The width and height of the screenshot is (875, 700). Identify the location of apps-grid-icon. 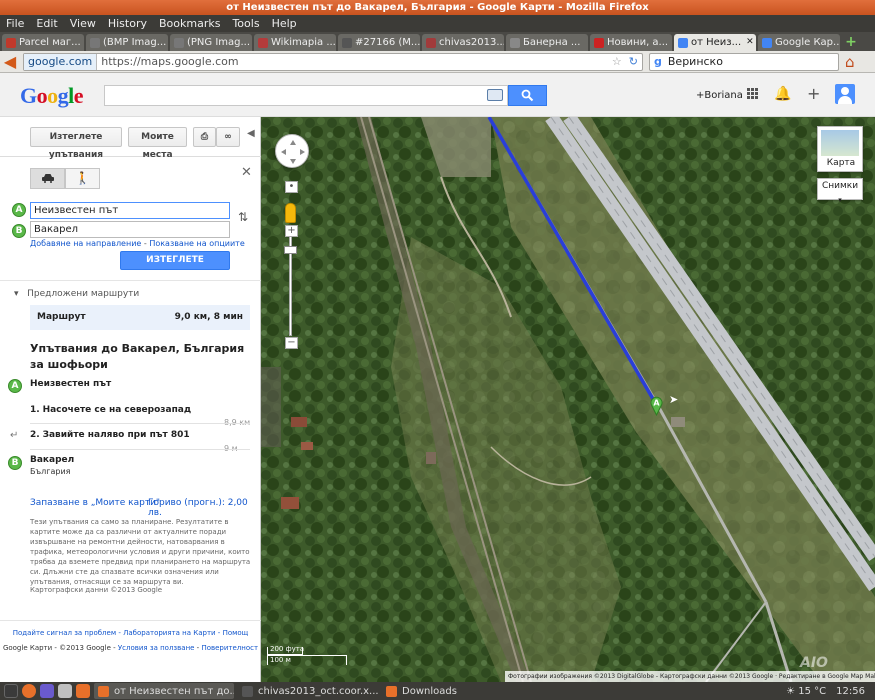
(753, 94).